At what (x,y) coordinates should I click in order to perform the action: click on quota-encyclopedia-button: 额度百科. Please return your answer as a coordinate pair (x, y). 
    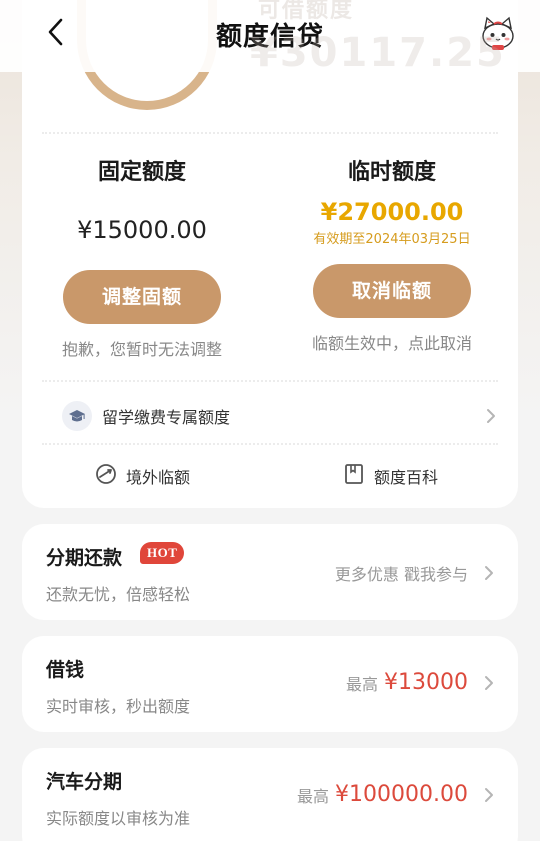
    Looking at the image, I should click on (390, 476).